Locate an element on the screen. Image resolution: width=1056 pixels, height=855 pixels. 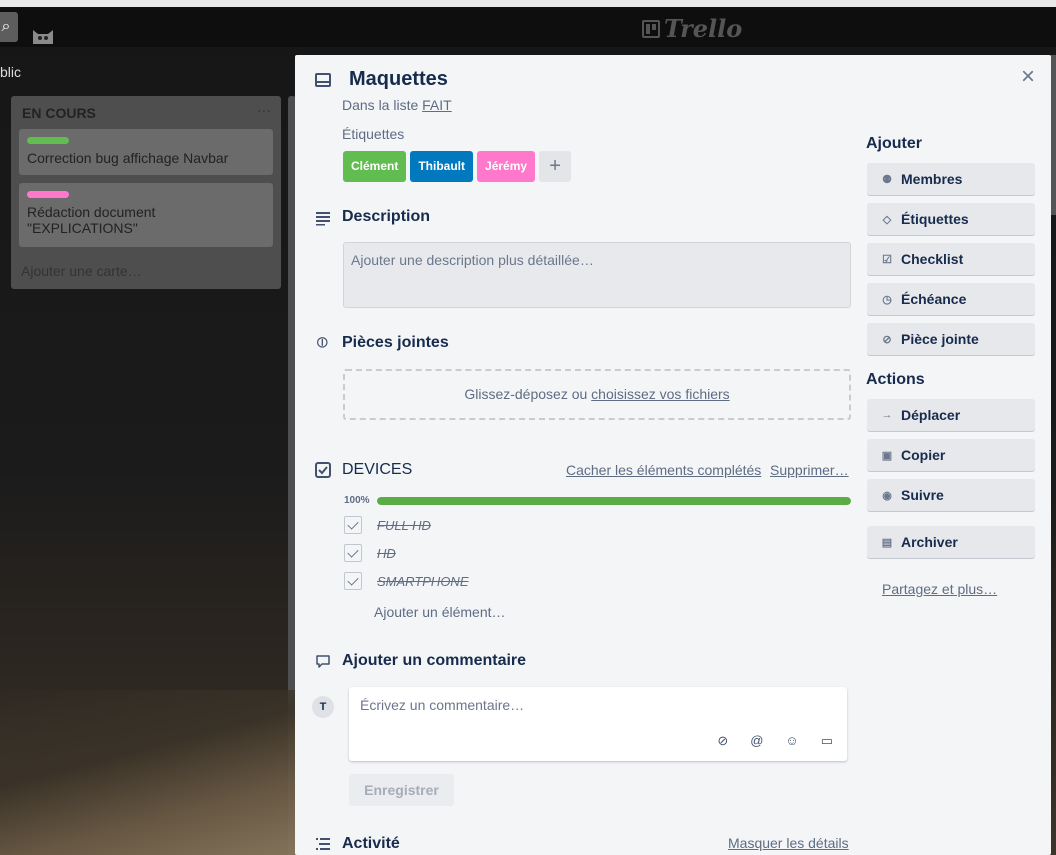
close-icon: × is located at coordinates (1028, 77).